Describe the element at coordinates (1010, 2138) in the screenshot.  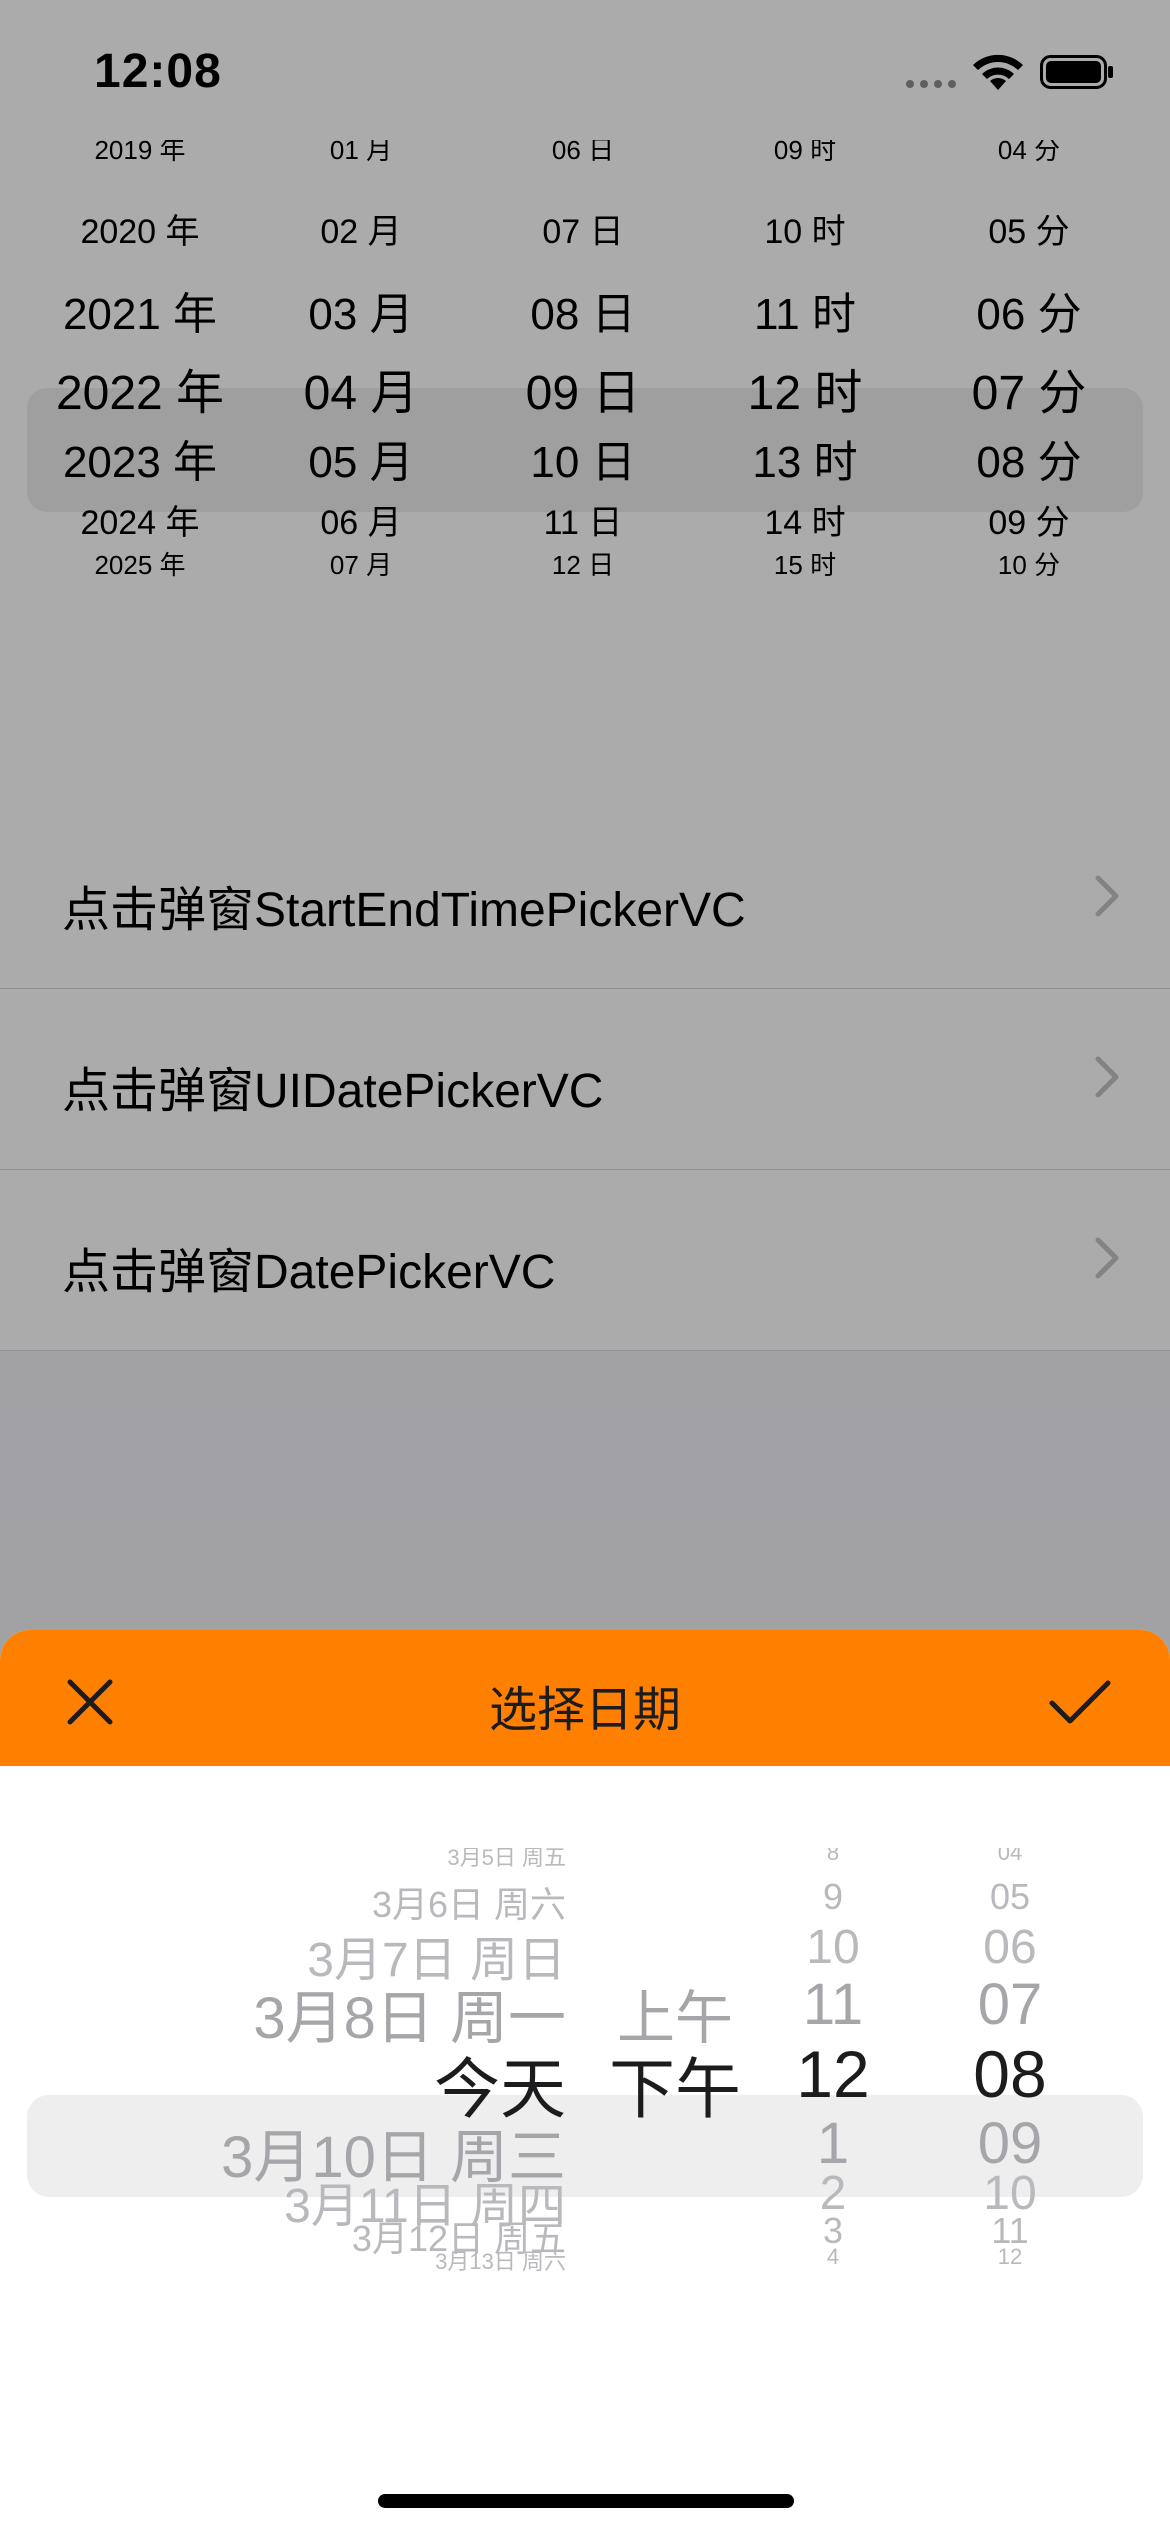
I see `minute-column: 04 05 06 07 08 09 10 11 12` at that location.